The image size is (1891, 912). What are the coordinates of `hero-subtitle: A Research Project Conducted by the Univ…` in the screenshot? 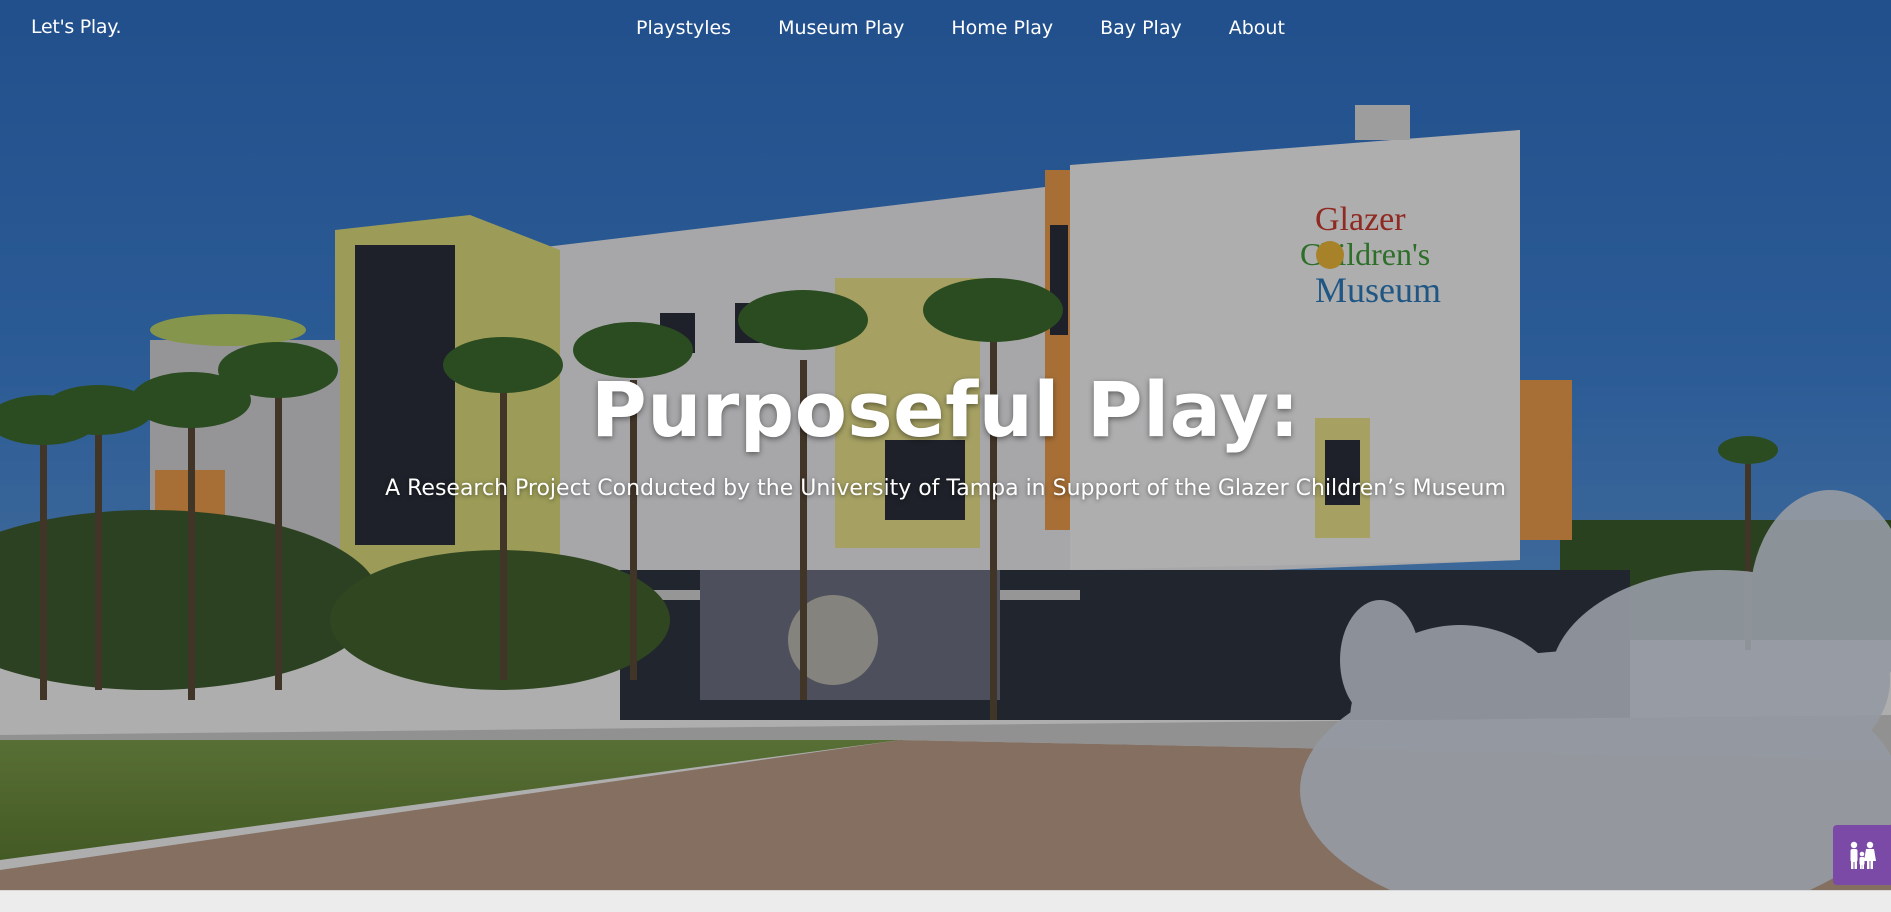 It's located at (945, 488).